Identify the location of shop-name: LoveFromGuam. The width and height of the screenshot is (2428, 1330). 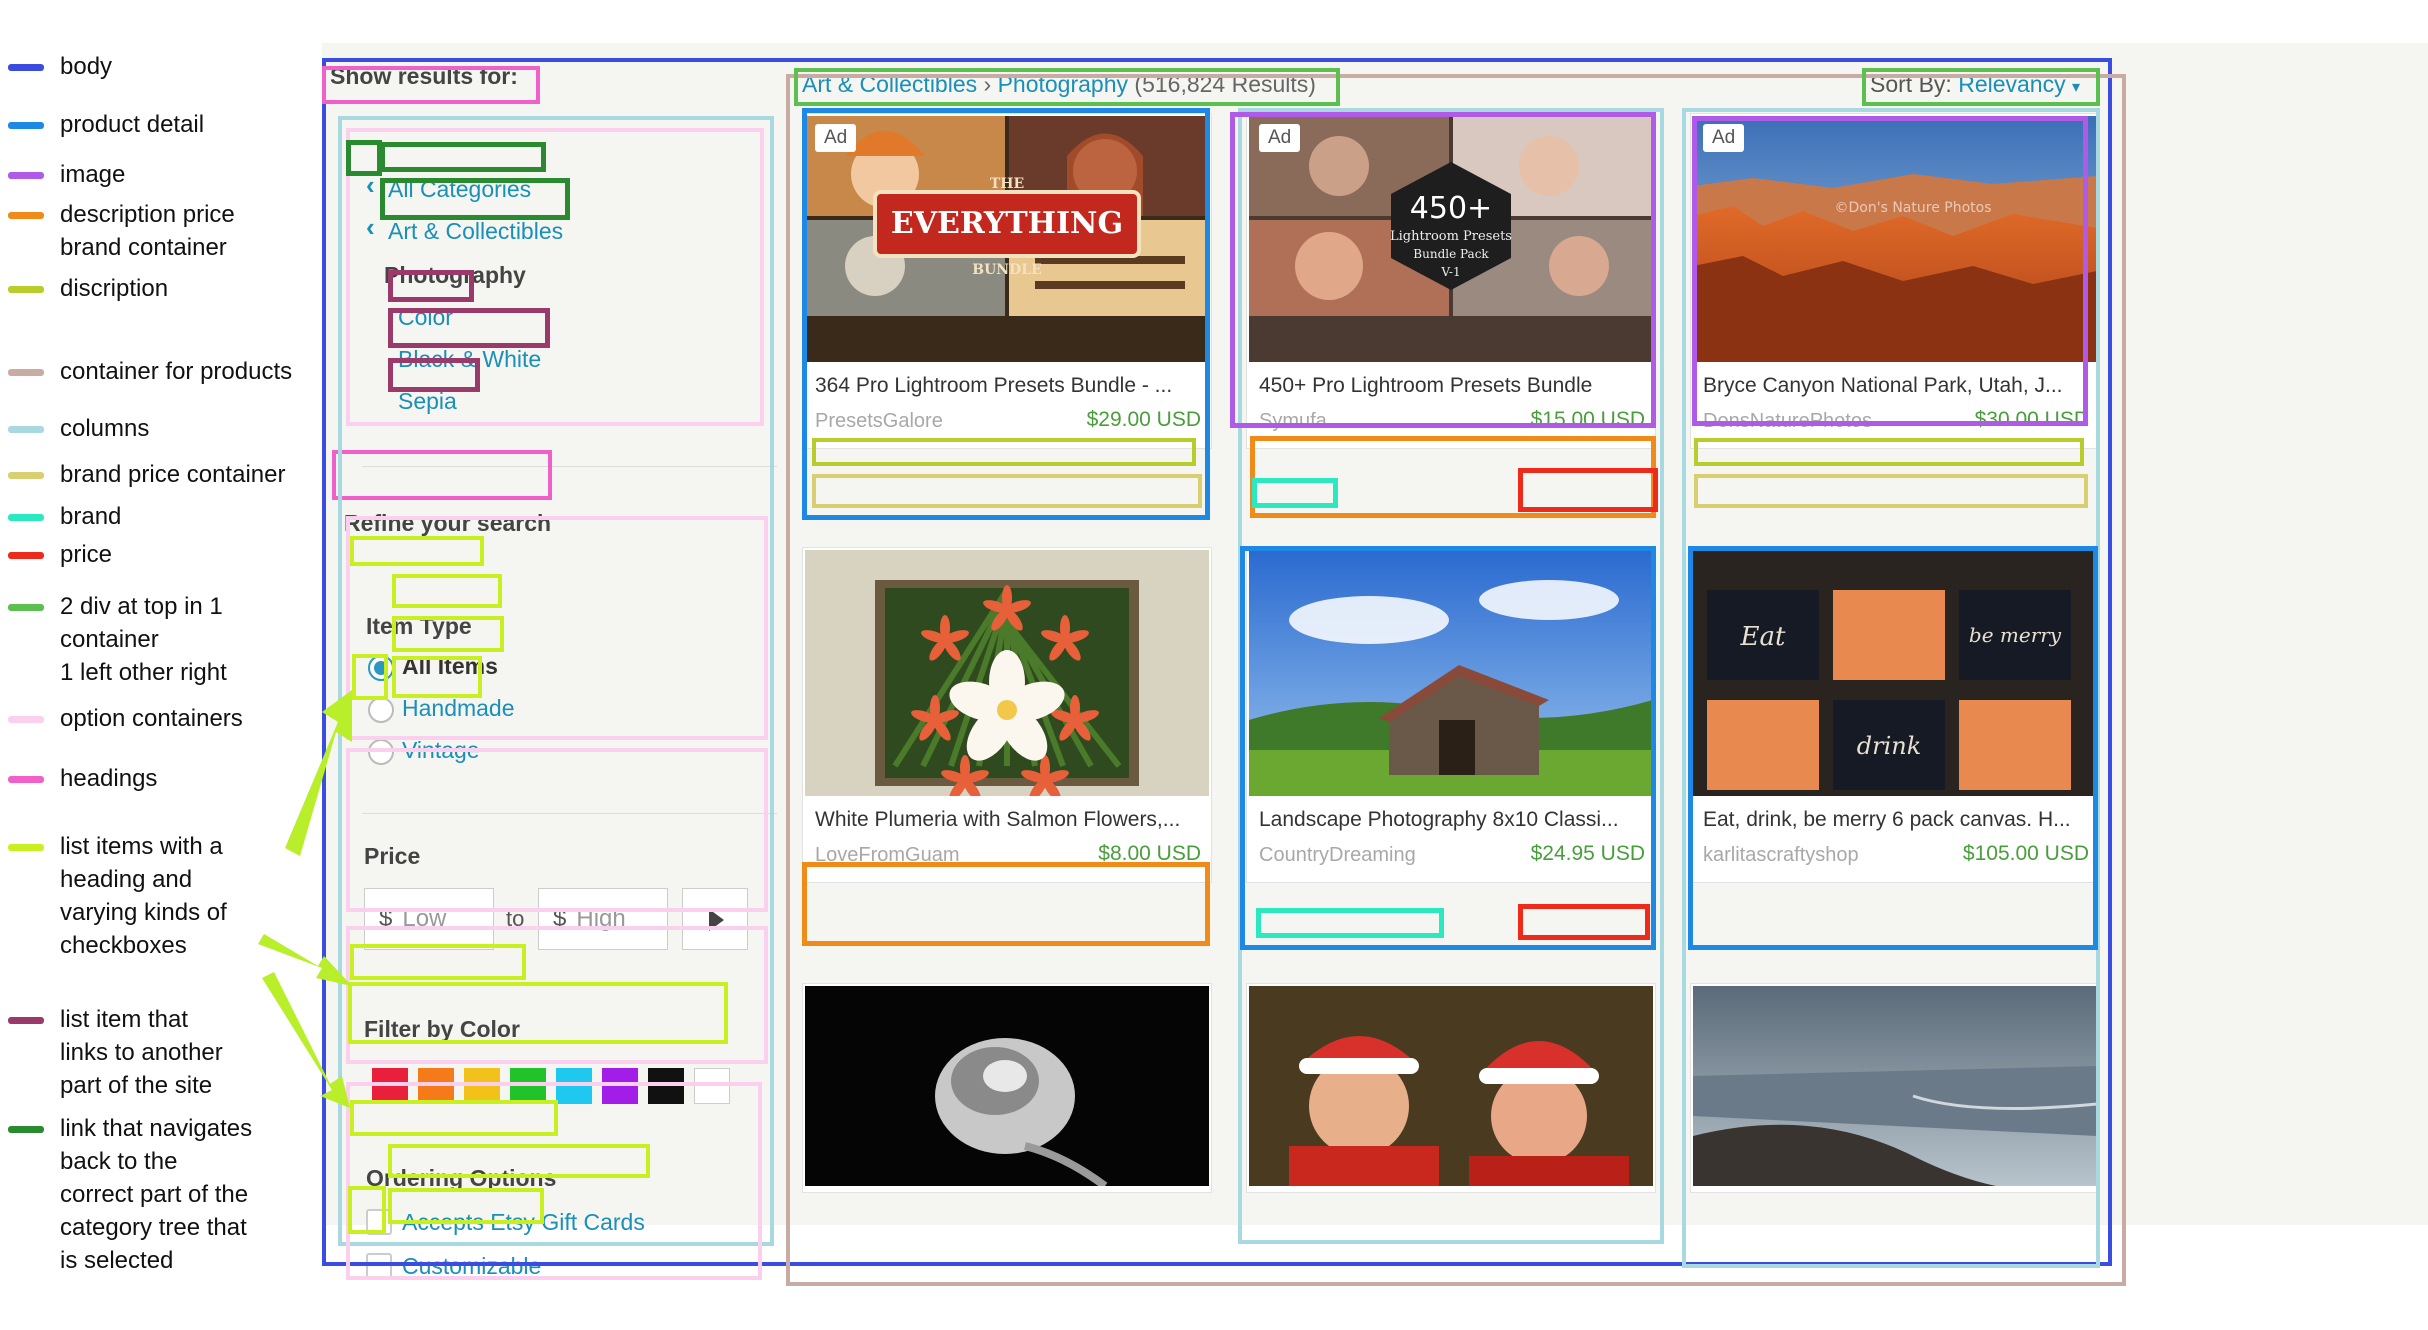
(887, 855).